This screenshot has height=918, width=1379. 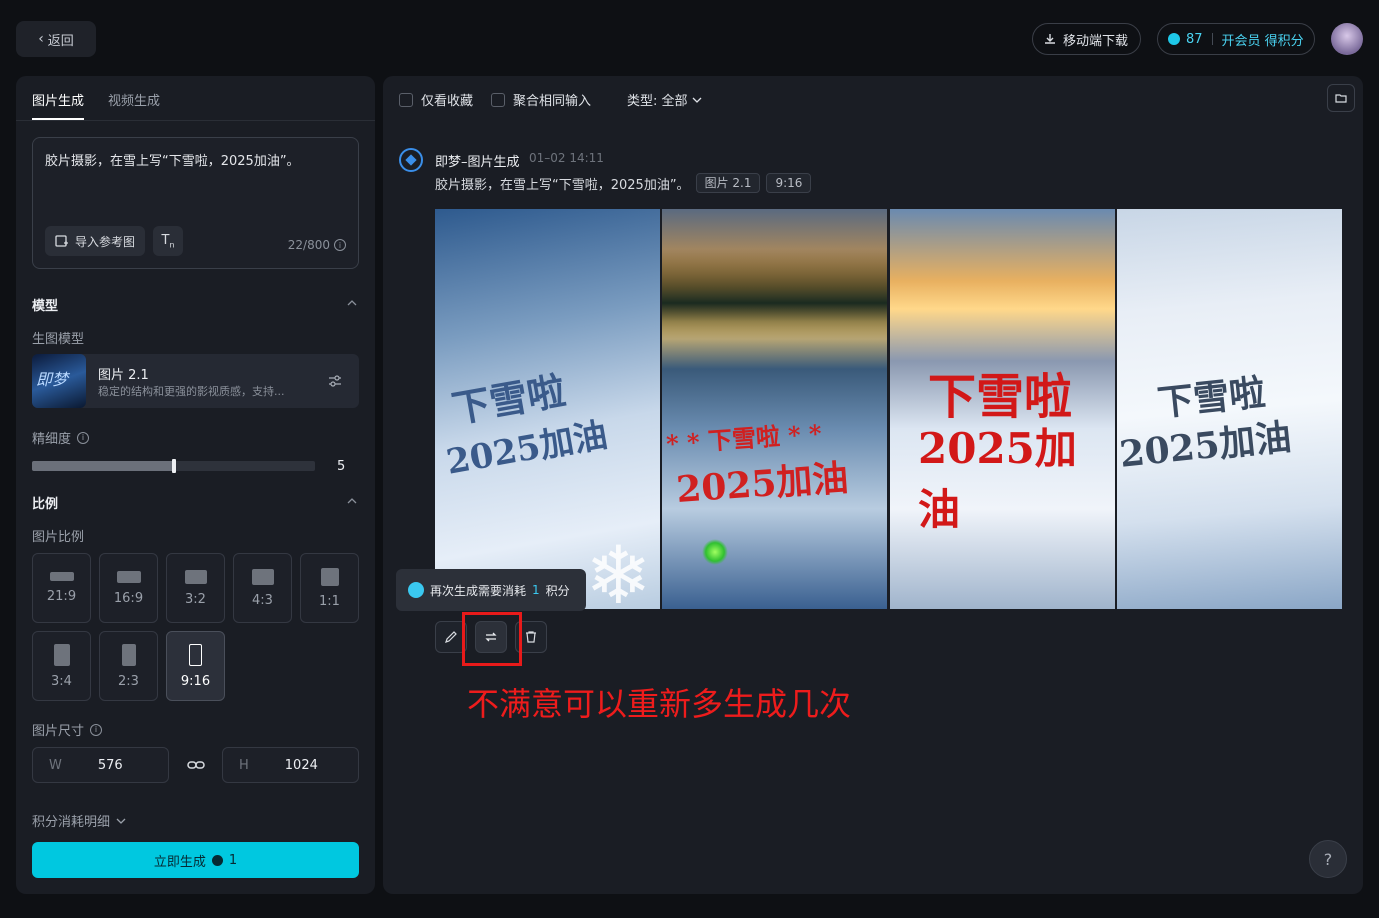 I want to click on tab-video-generation: 视频生成, so click(x=134, y=99).